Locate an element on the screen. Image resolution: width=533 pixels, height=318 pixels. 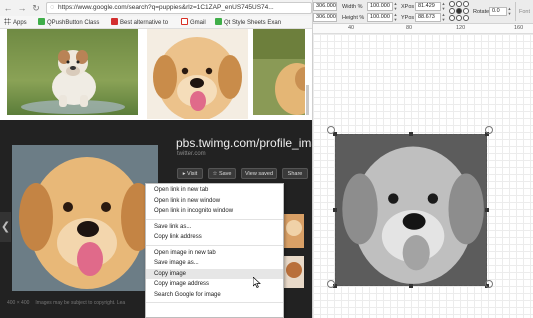
menu-item-open-link-incognito: Open link in incognito window is located at coordinates (214, 211).